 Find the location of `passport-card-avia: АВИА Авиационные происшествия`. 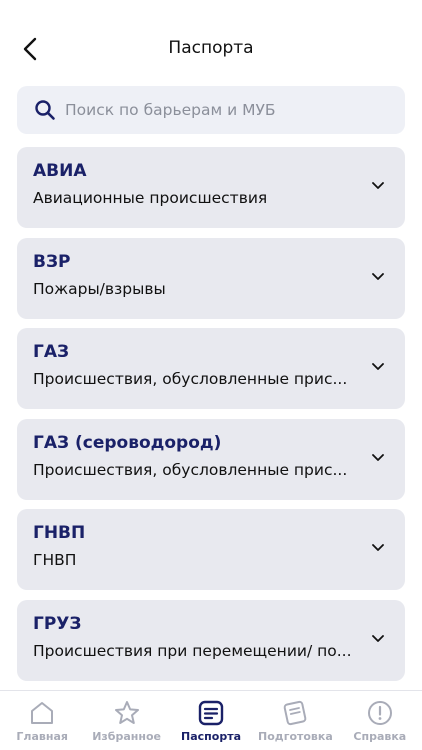

passport-card-avia: АВИА Авиационные происшествия is located at coordinates (211, 187).